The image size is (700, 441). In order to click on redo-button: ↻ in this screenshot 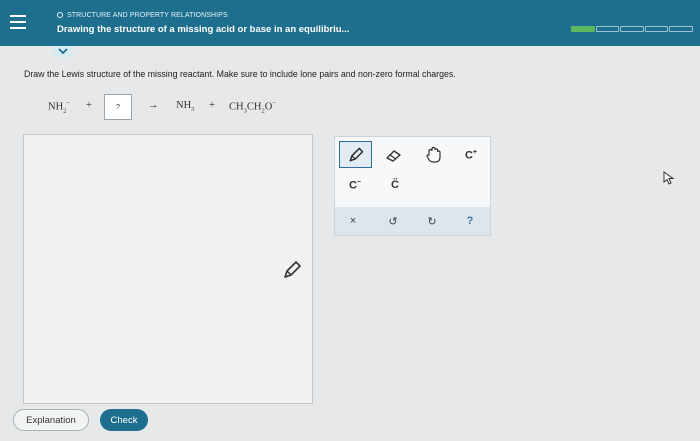, I will do `click(432, 221)`.